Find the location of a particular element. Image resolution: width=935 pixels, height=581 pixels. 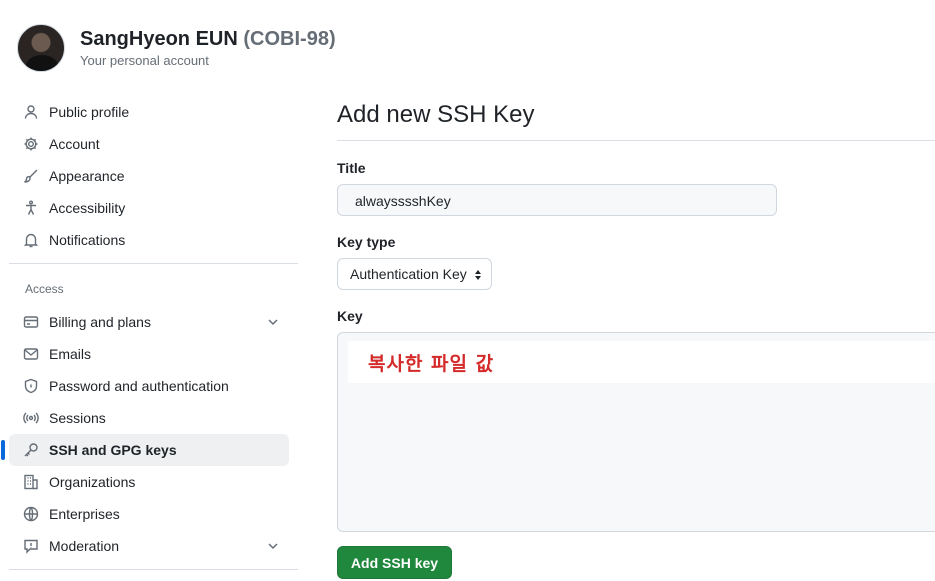

sidebar-item-label: Sessions is located at coordinates (77, 418).